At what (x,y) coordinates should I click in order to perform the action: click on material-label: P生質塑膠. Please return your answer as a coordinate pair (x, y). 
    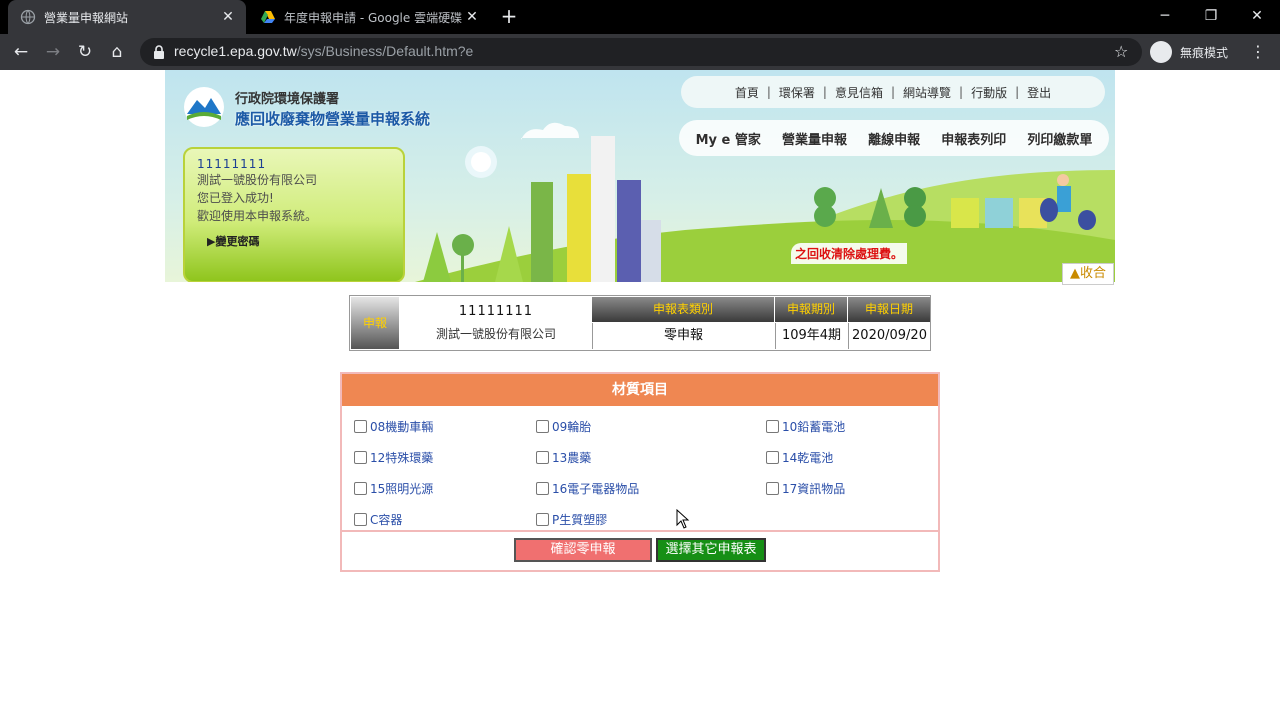
    Looking at the image, I should click on (580, 520).